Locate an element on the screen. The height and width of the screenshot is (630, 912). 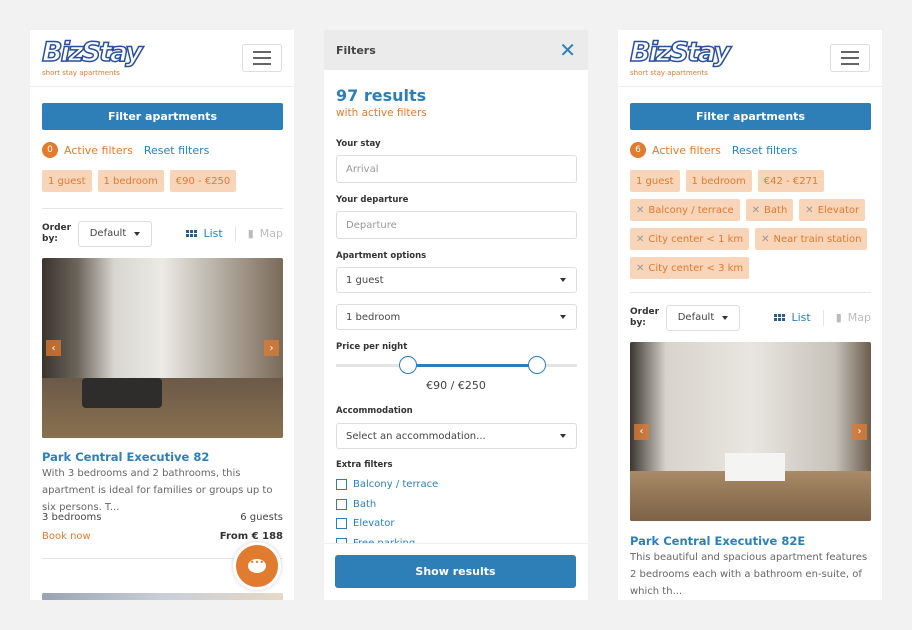
chat-bubble-icon: ••• is located at coordinates (257, 566).